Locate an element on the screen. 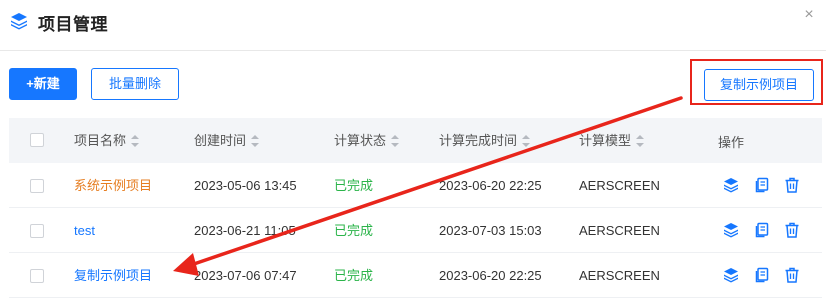 This screenshot has height=301, width=826. finished-time: 2023-07-03 15:03 is located at coordinates (490, 230).